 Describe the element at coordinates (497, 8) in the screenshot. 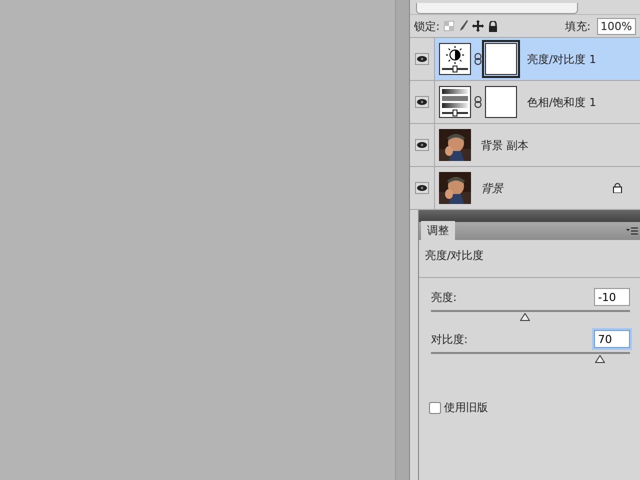

I see `opacity-field` at that location.